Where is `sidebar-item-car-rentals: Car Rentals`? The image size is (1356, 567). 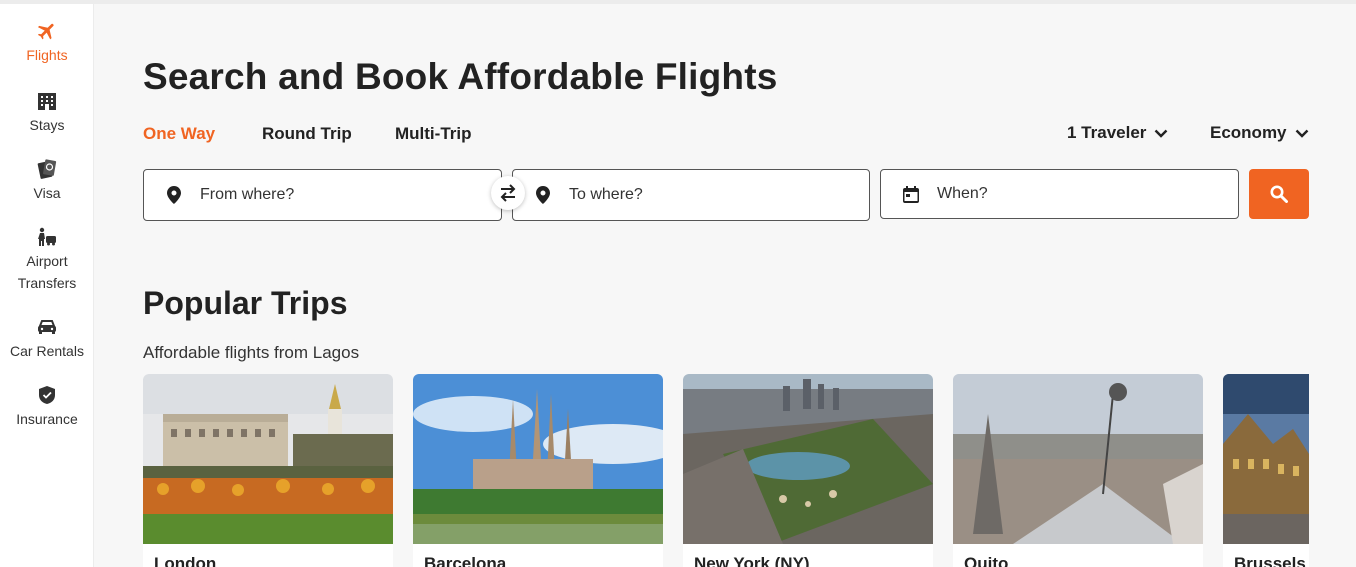
sidebar-item-car-rentals: Car Rentals is located at coordinates (47, 339).